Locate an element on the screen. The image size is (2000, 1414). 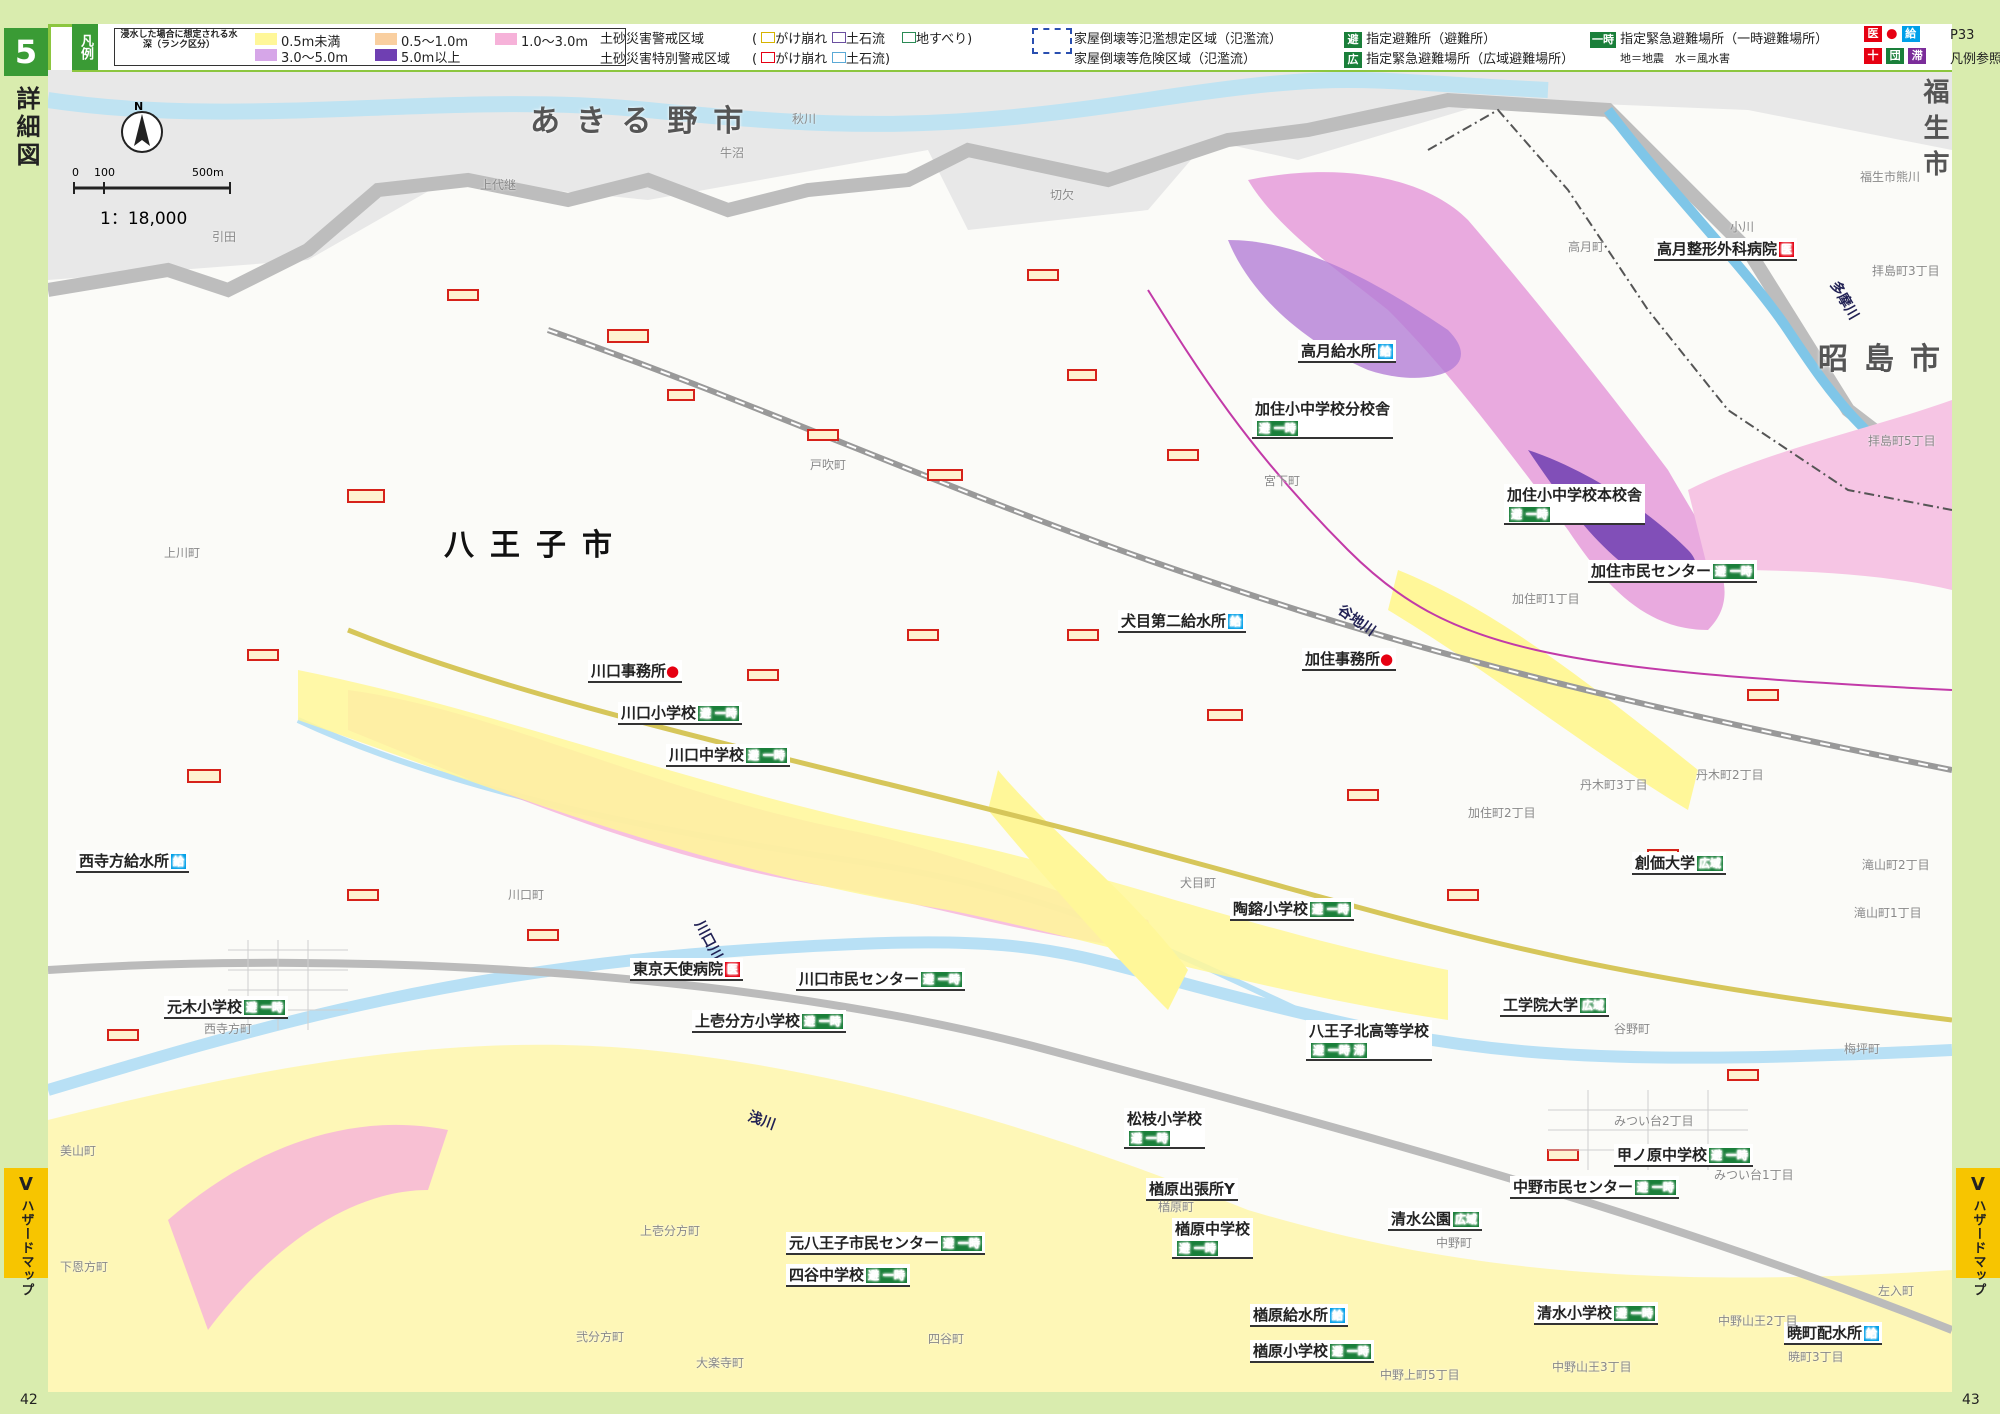
facility-kawaguchi-center: 川口市民センター避 一時 is located at coordinates (880, 979).